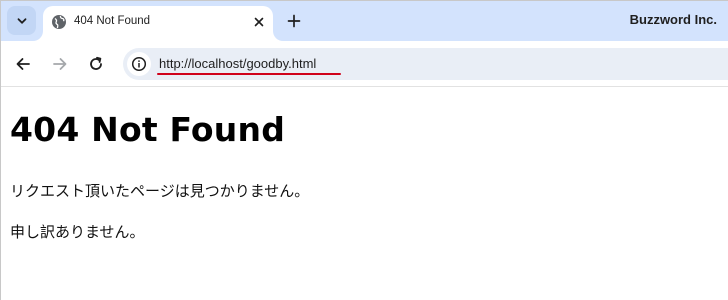 The image size is (728, 300). What do you see at coordinates (249, 74) in the screenshot?
I see `url-highlight-underline` at bounding box center [249, 74].